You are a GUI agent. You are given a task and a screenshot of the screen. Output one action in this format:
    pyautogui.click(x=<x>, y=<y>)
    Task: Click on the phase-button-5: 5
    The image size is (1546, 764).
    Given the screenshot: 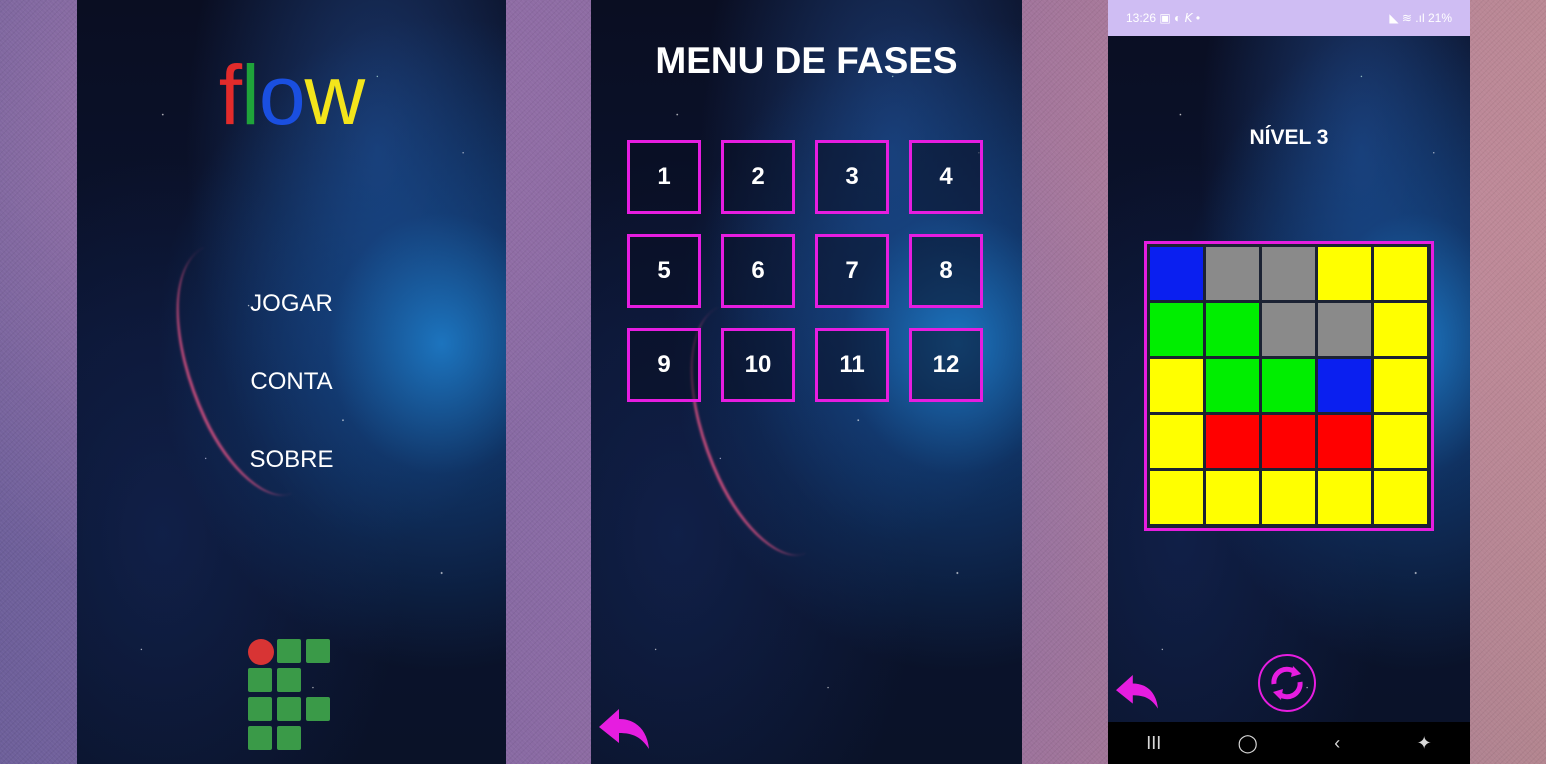 What is the action you would take?
    pyautogui.click(x=664, y=271)
    